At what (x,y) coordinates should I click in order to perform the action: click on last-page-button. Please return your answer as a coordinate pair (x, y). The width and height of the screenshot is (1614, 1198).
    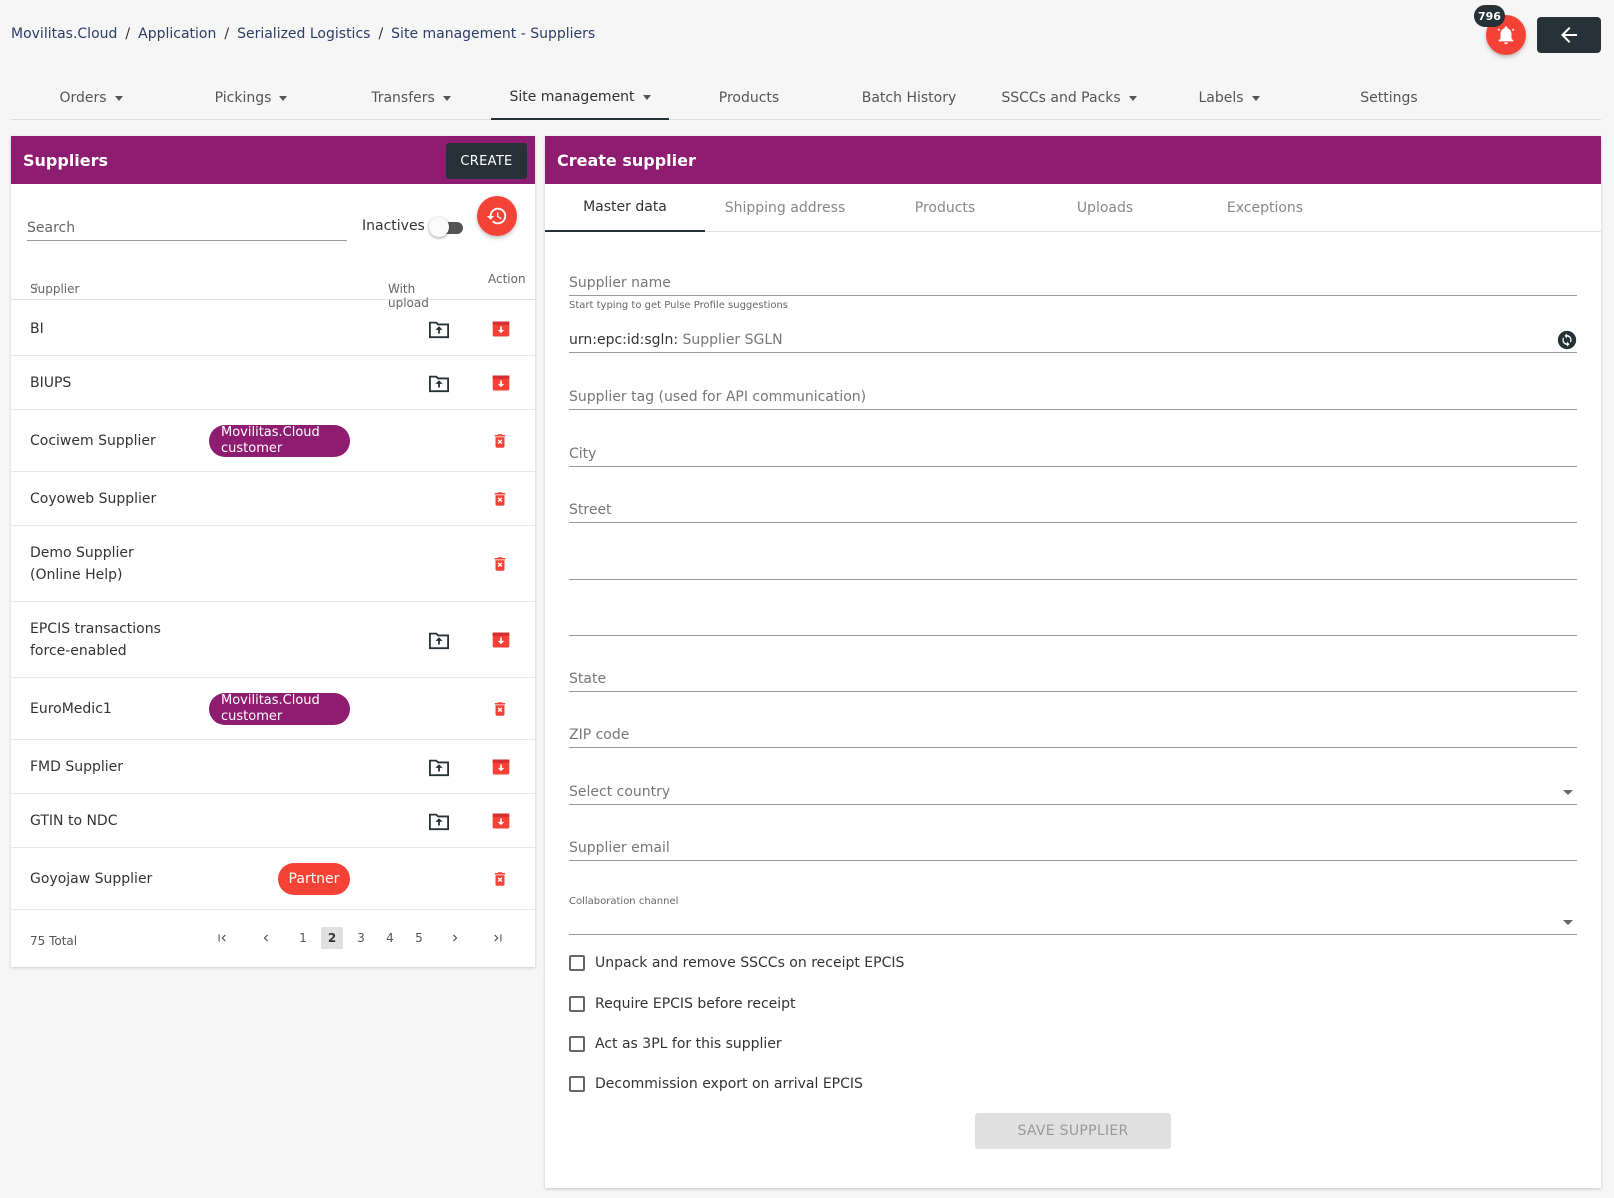
    Looking at the image, I should click on (498, 938).